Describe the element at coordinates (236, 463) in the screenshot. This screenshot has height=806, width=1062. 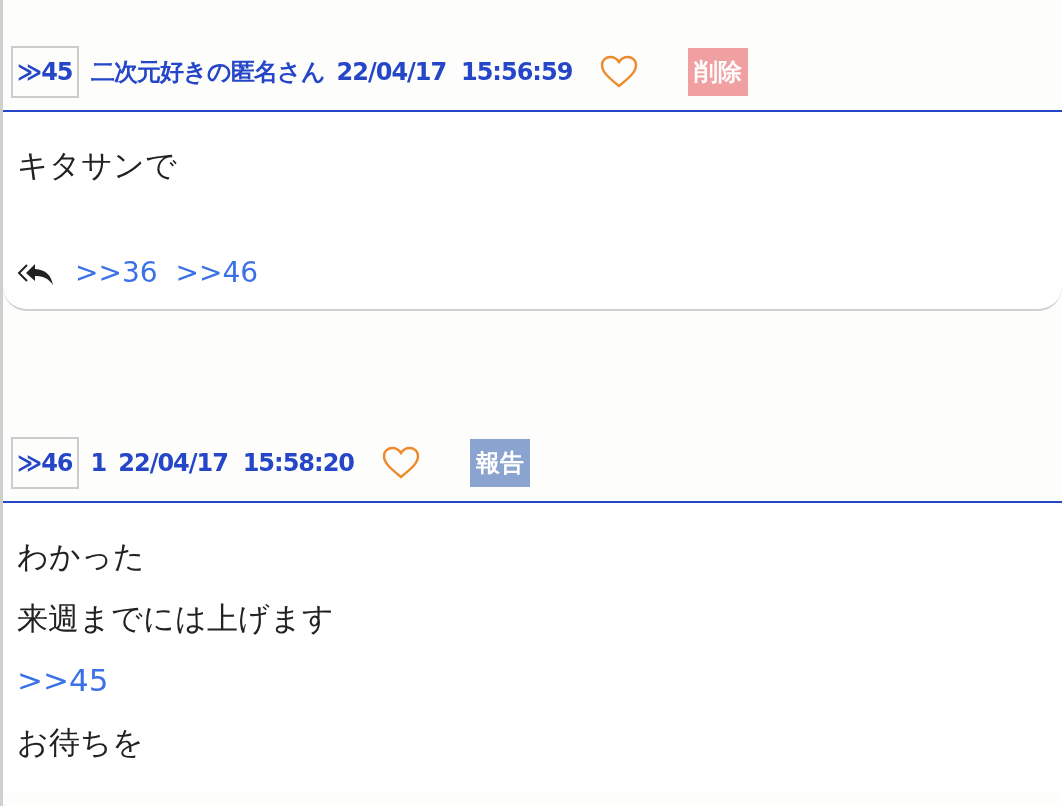
I see `post-date: 22/04/17 15:58:20` at that location.